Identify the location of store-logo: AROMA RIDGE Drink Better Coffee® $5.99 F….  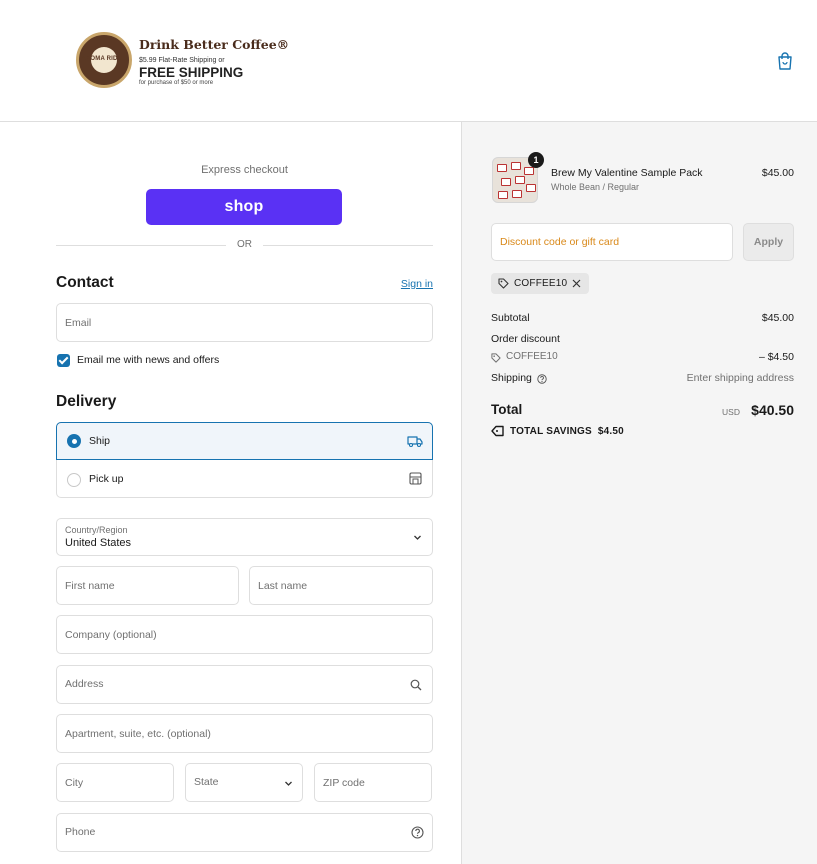
(182, 61).